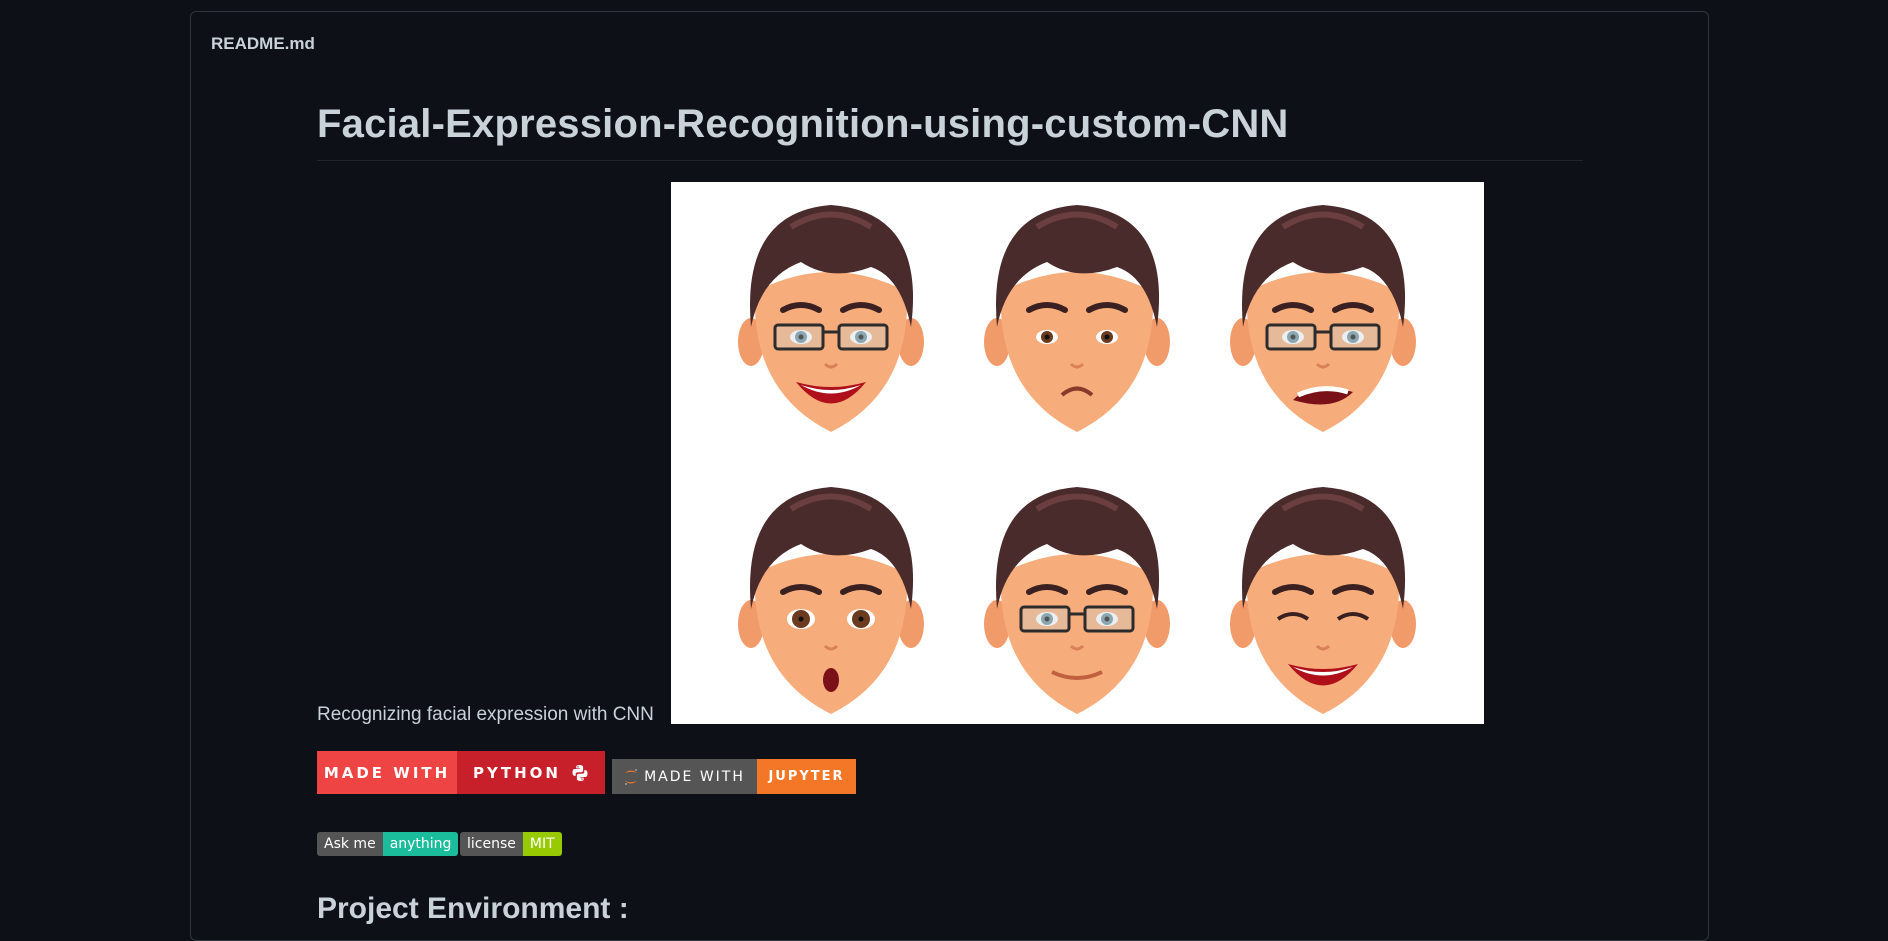 The image size is (1888, 941). What do you see at coordinates (831, 318) in the screenshot?
I see `face-happy` at bounding box center [831, 318].